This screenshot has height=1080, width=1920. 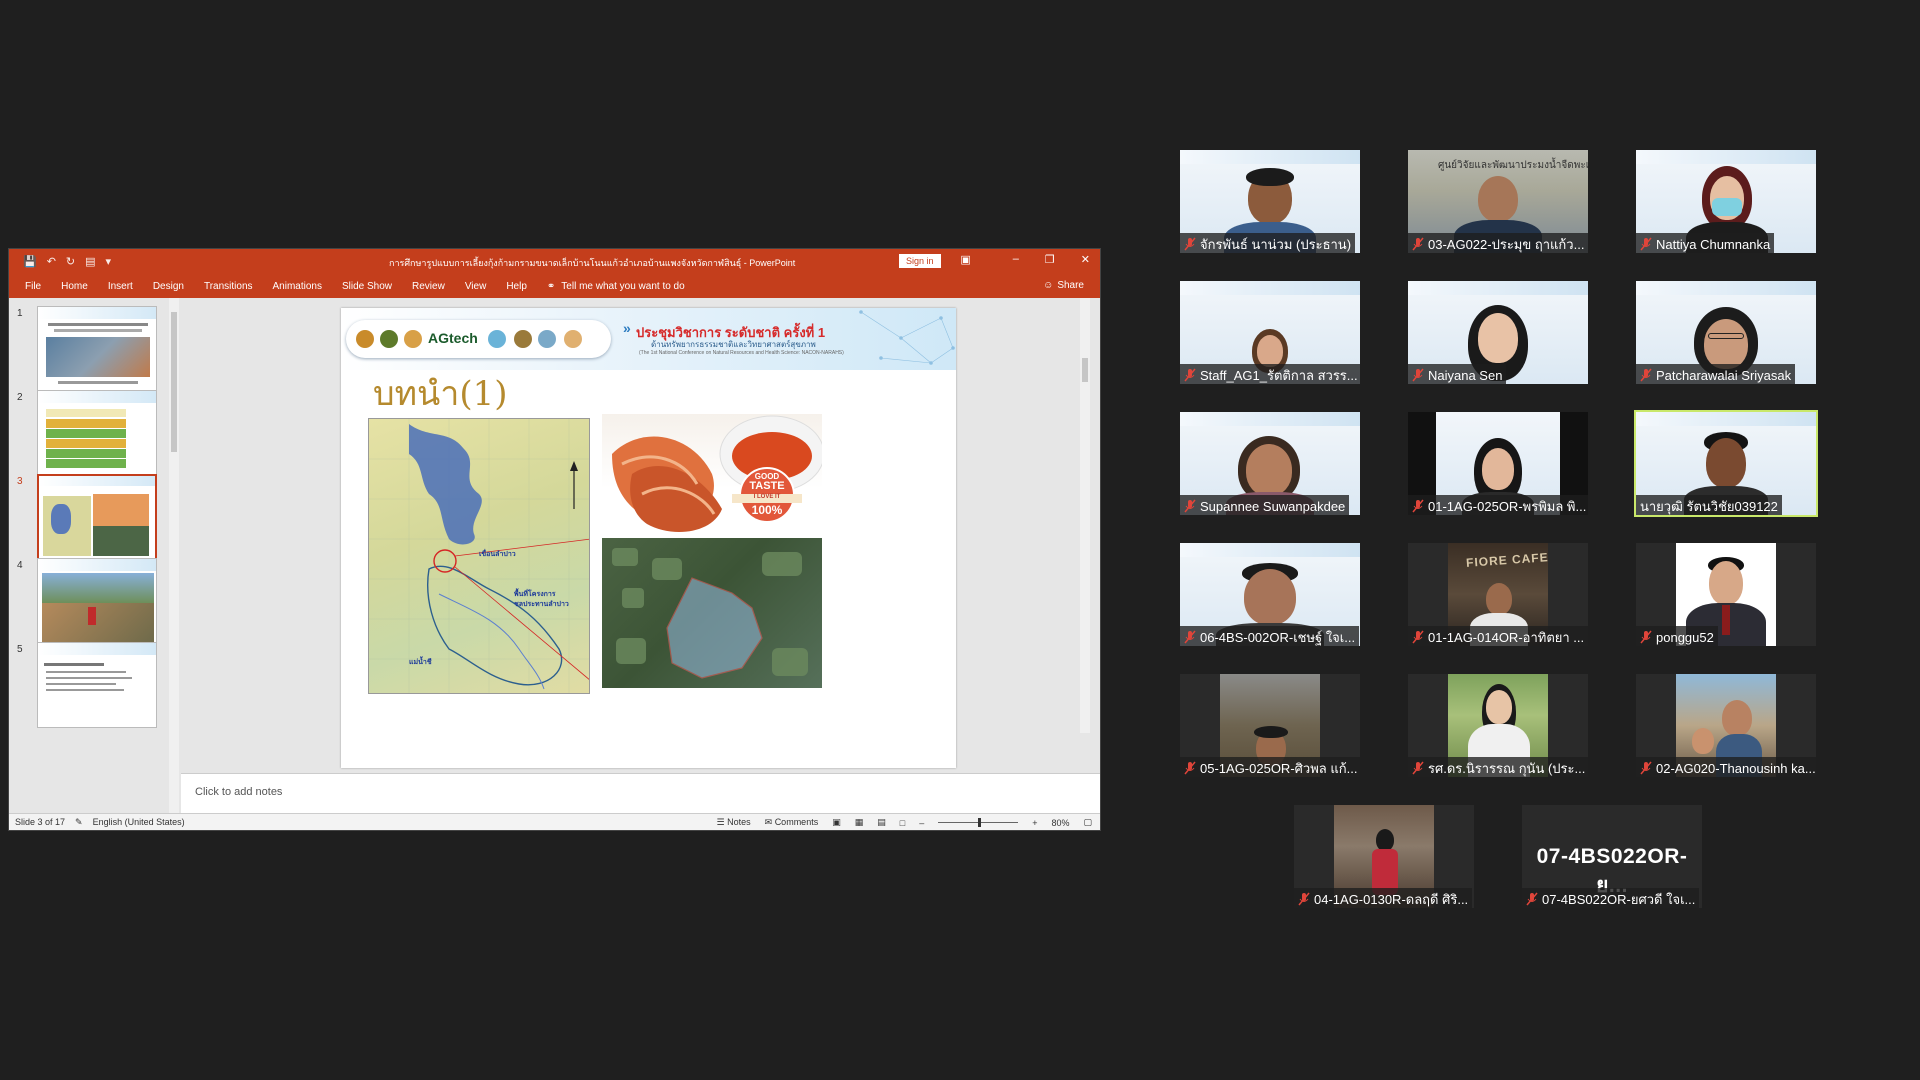 What do you see at coordinates (365, 339) in the screenshot?
I see `university-seal-icon` at bounding box center [365, 339].